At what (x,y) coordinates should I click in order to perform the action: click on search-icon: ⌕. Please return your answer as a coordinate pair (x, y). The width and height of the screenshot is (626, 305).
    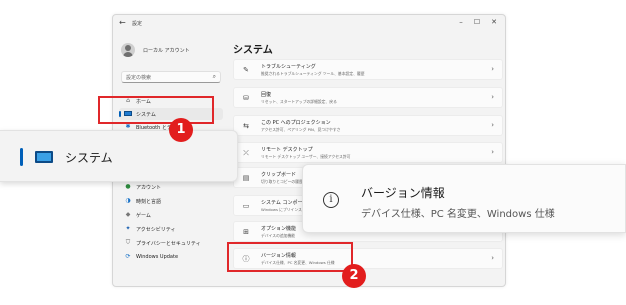
    Looking at the image, I should click on (214, 76).